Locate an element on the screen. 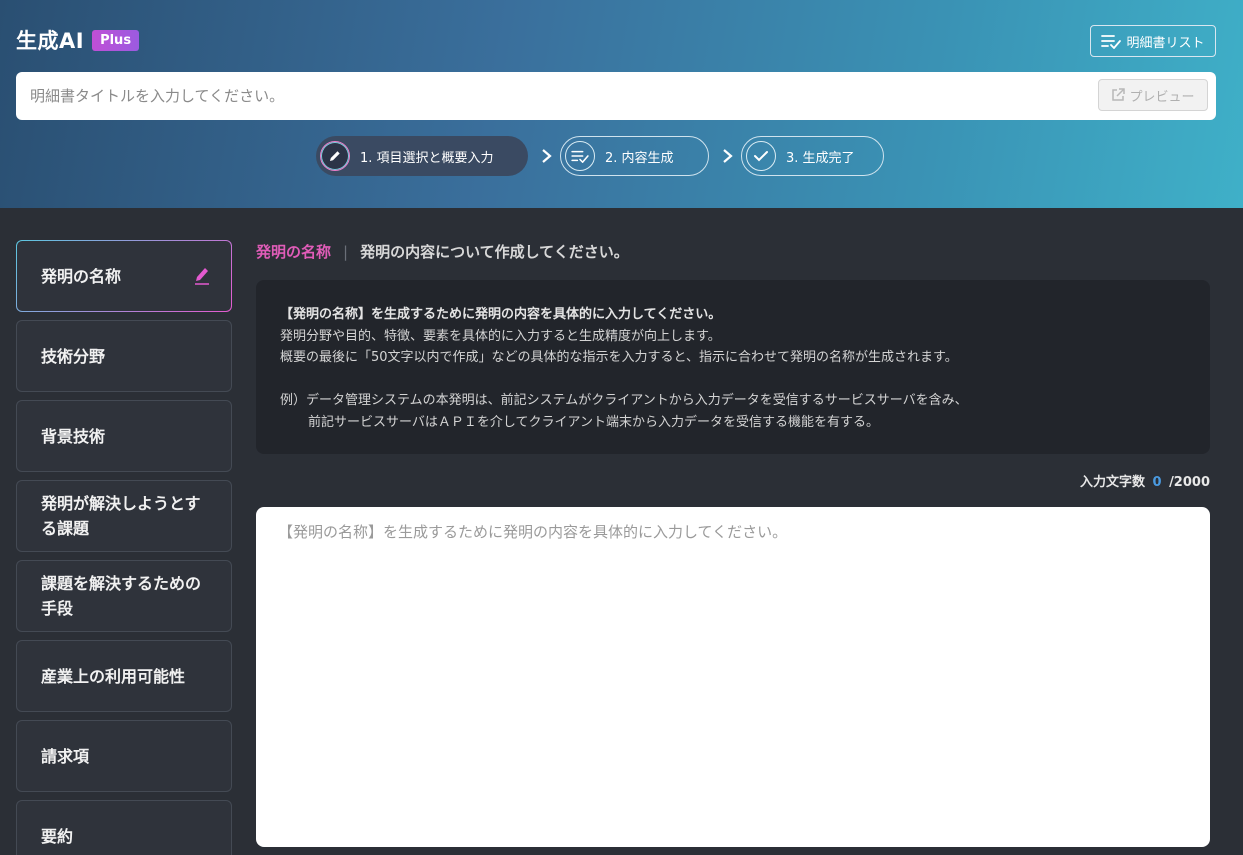 The image size is (1243, 855). counter-value: 0 is located at coordinates (1157, 482).